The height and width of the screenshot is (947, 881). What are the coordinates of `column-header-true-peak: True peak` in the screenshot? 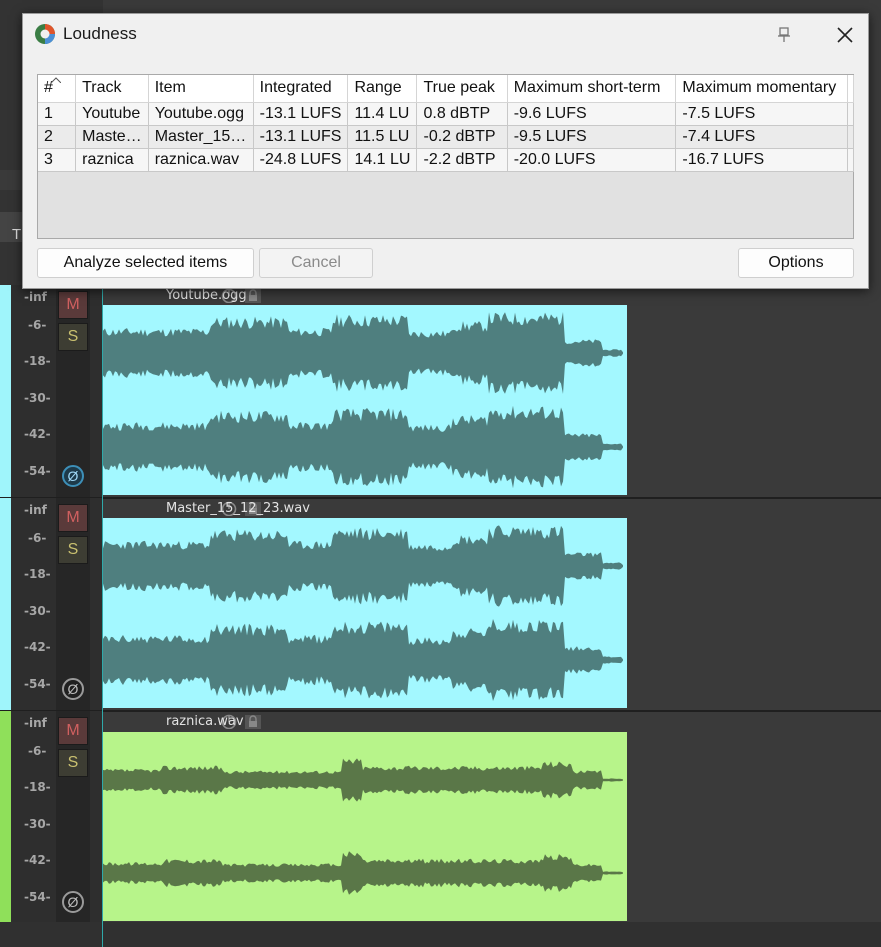 It's located at (462, 89).